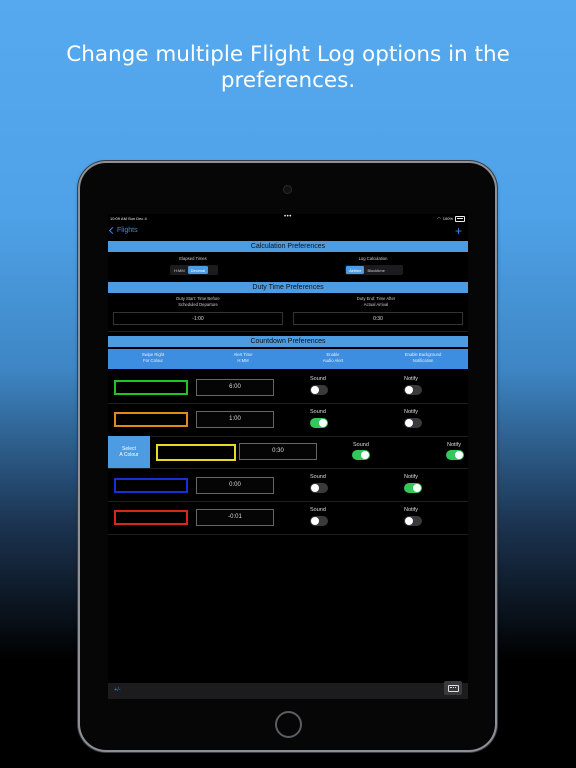 The image size is (576, 768). What do you see at coordinates (378, 318) in the screenshot?
I see `duty-end-input: 0:30` at bounding box center [378, 318].